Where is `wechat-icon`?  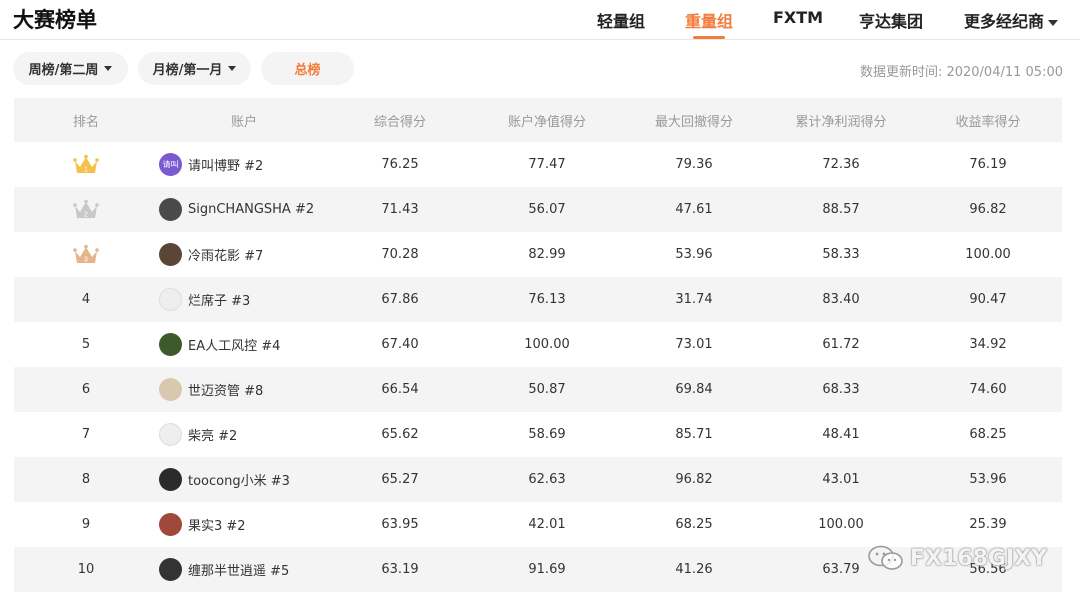
wechat-icon is located at coordinates (885, 557).